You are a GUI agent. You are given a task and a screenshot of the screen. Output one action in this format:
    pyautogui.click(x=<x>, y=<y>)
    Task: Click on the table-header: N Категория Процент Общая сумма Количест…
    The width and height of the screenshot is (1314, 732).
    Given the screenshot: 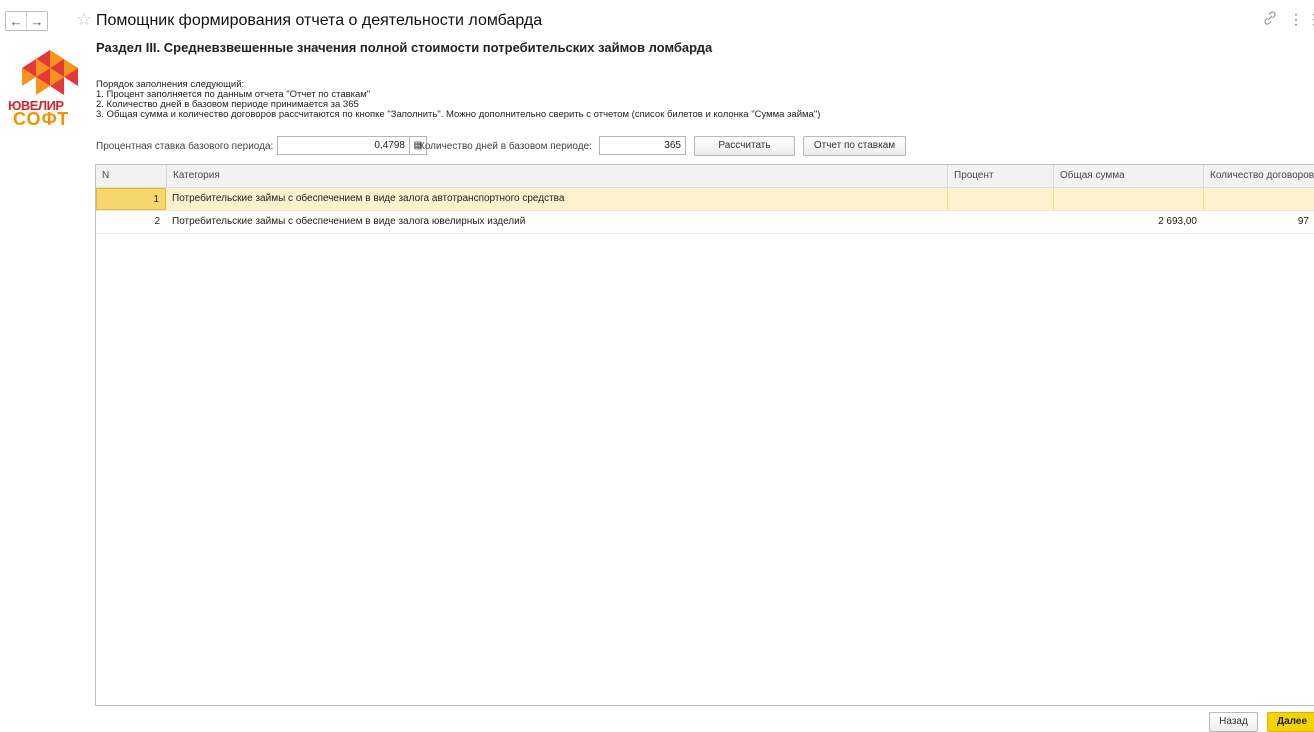 What is the action you would take?
    pyautogui.click(x=705, y=176)
    